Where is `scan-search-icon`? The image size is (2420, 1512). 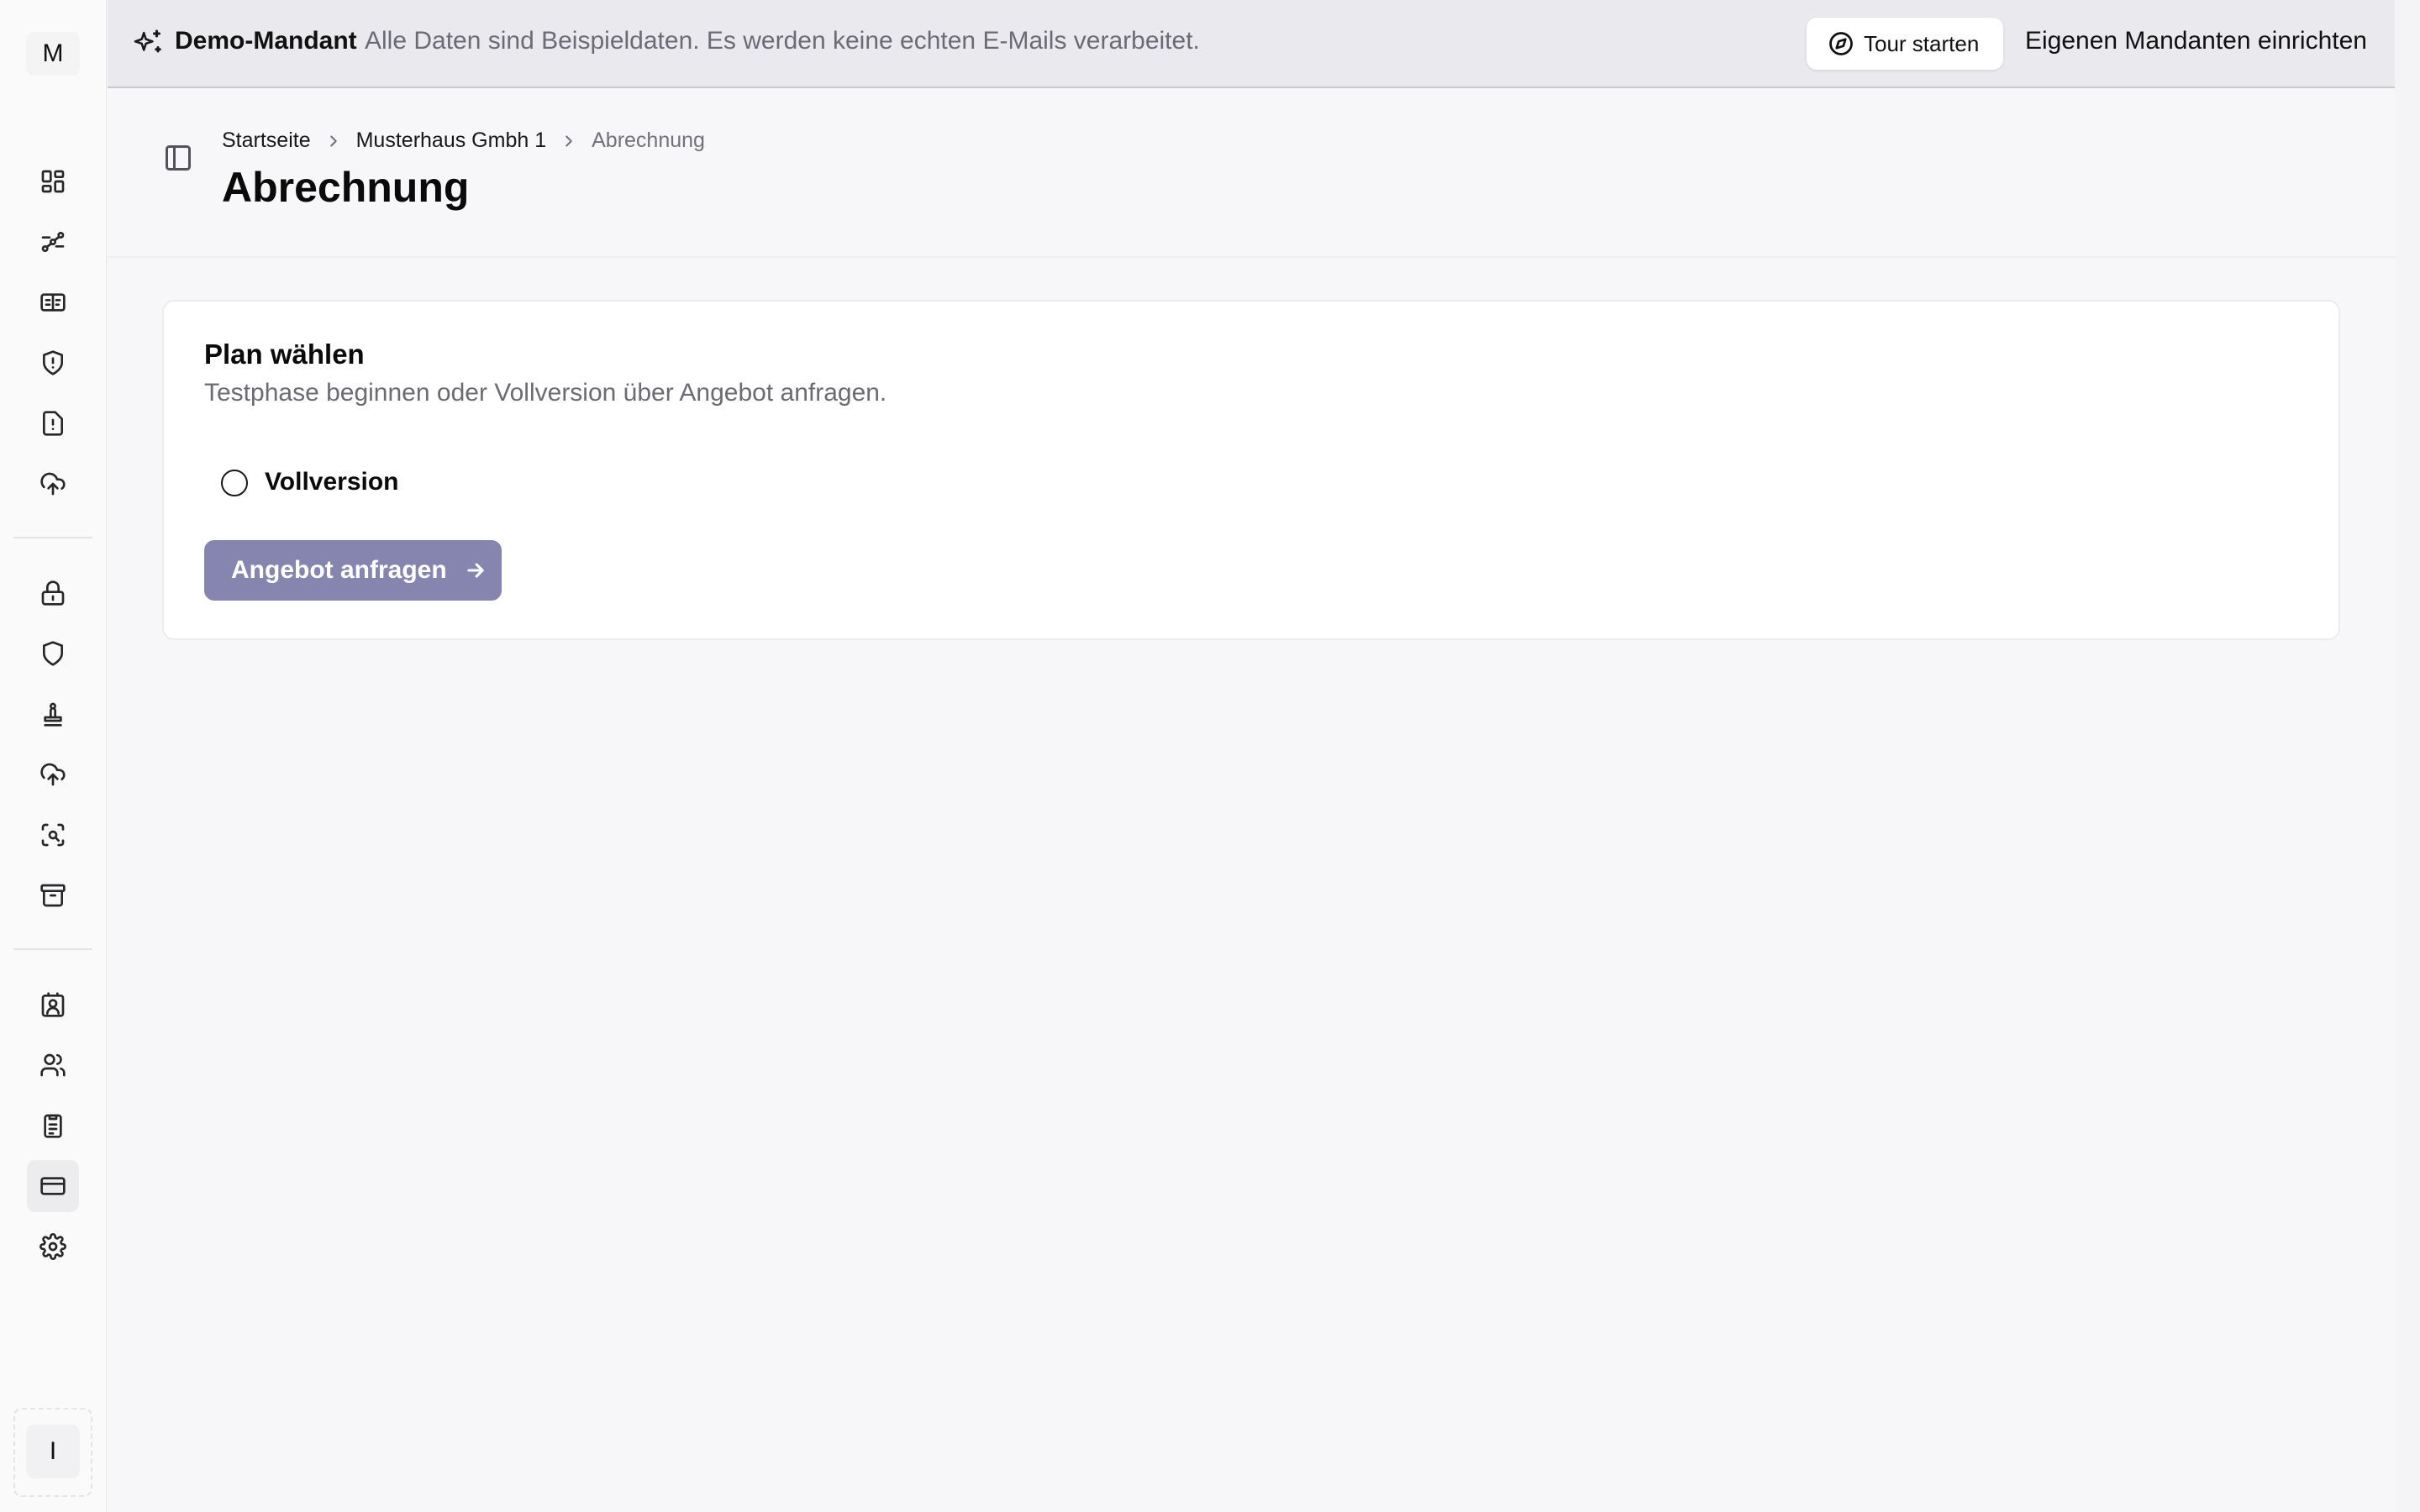
scan-search-icon is located at coordinates (53, 835).